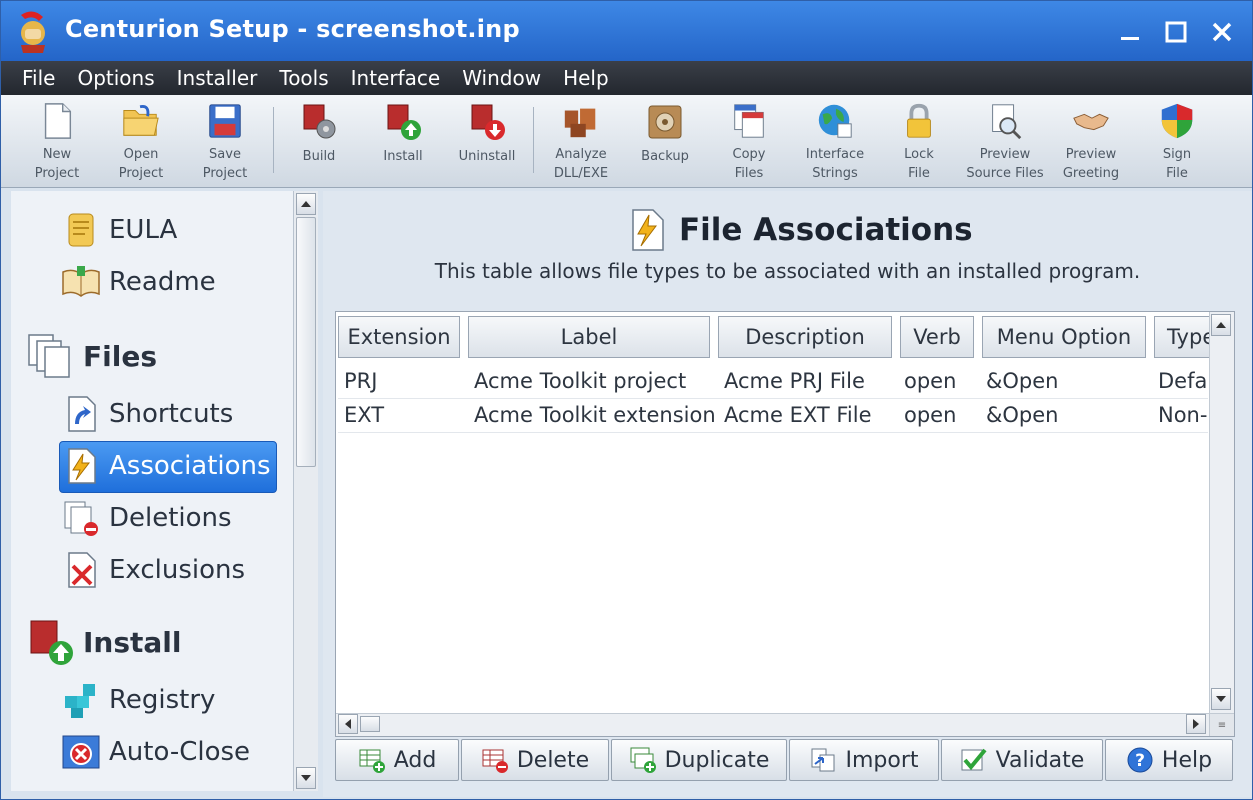  What do you see at coordinates (773, 724) in the screenshot?
I see `table-horizontal-scrollbar` at bounding box center [773, 724].